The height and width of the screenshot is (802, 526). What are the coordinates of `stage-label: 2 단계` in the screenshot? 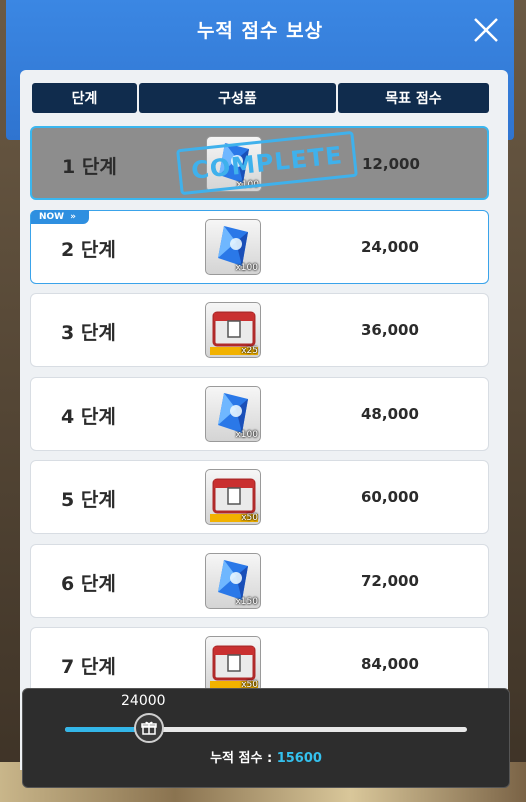 It's located at (88, 249).